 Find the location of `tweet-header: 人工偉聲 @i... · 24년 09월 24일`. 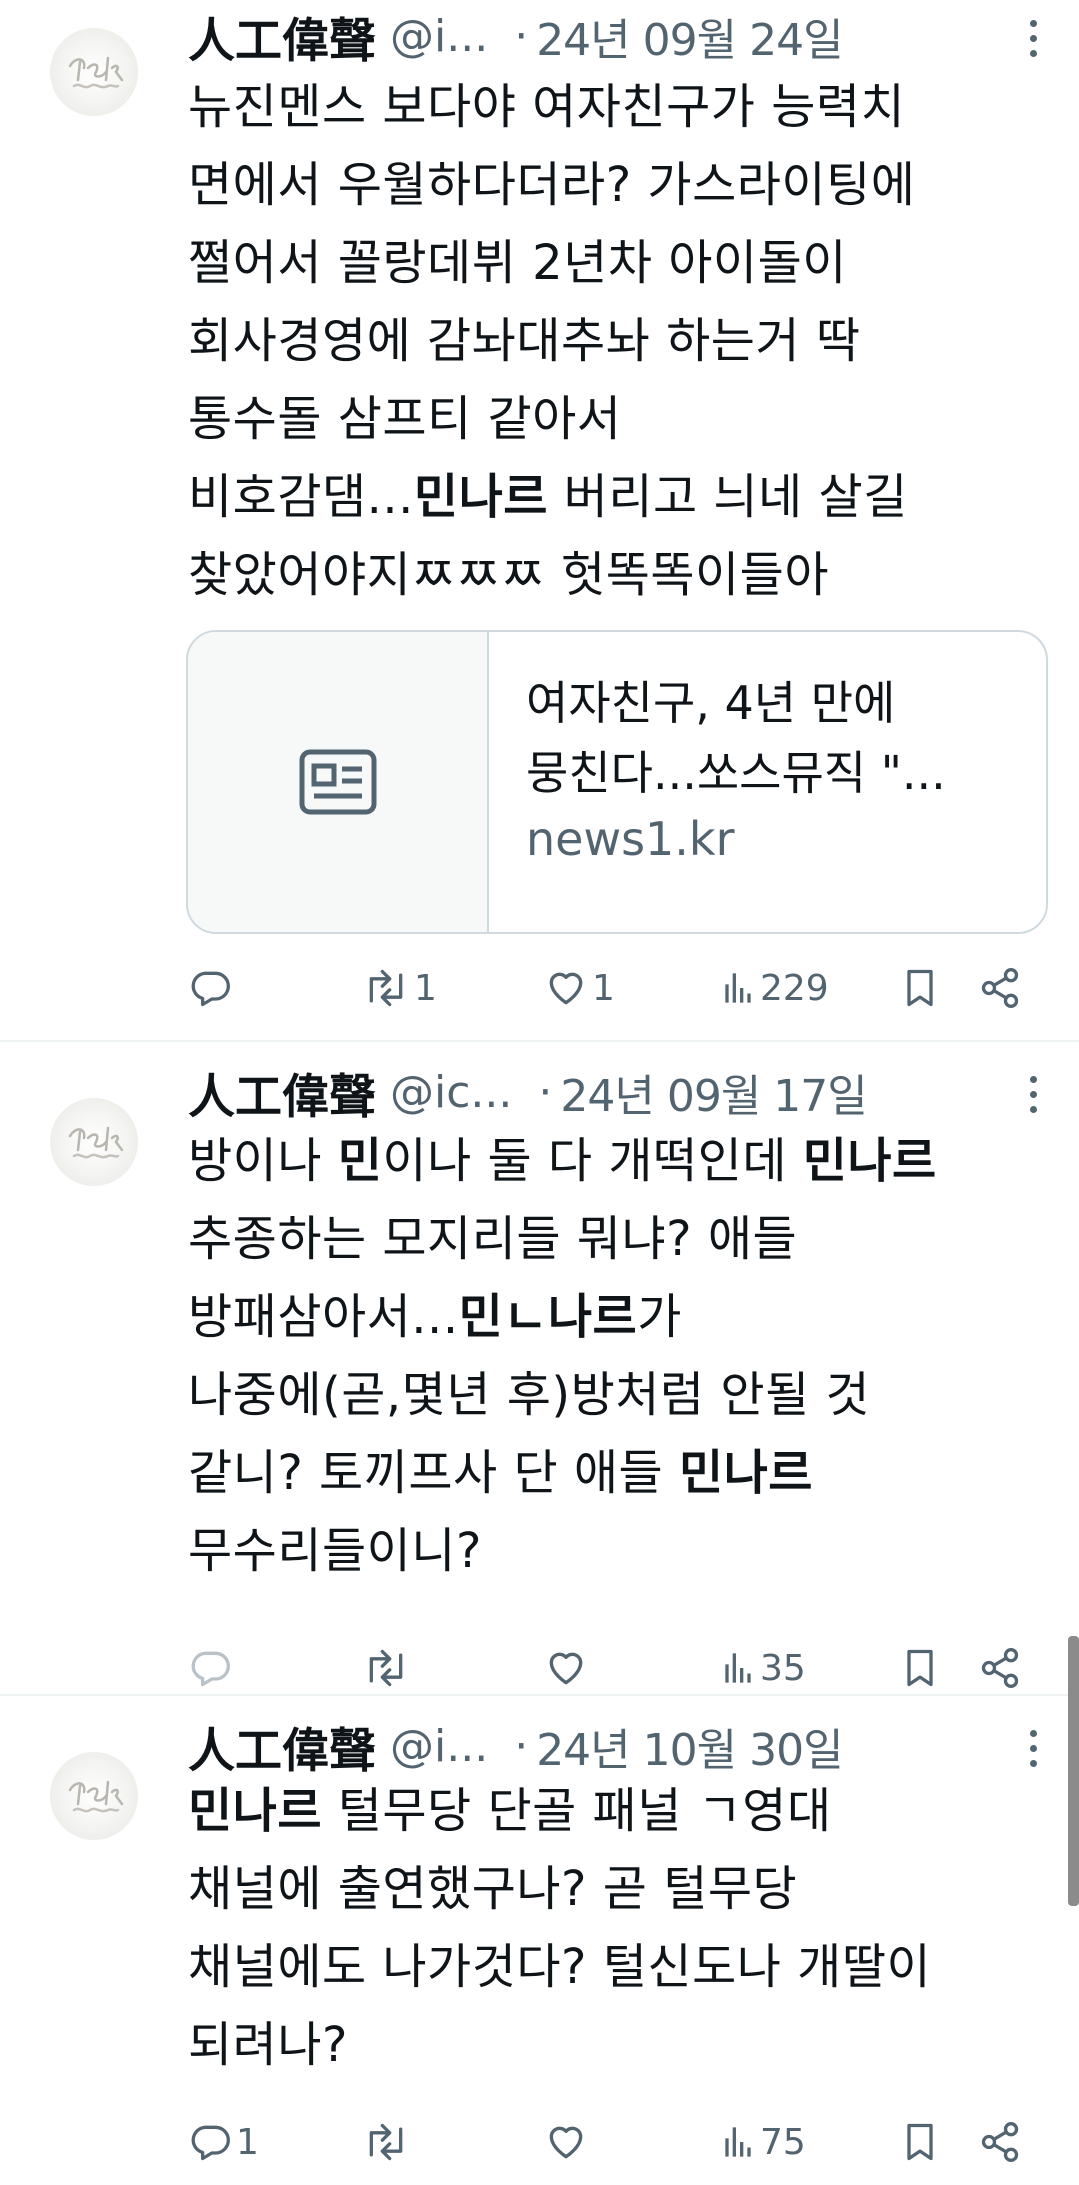

tweet-header: 人工偉聲 @i... · 24년 09월 24일 is located at coordinates (516, 36).